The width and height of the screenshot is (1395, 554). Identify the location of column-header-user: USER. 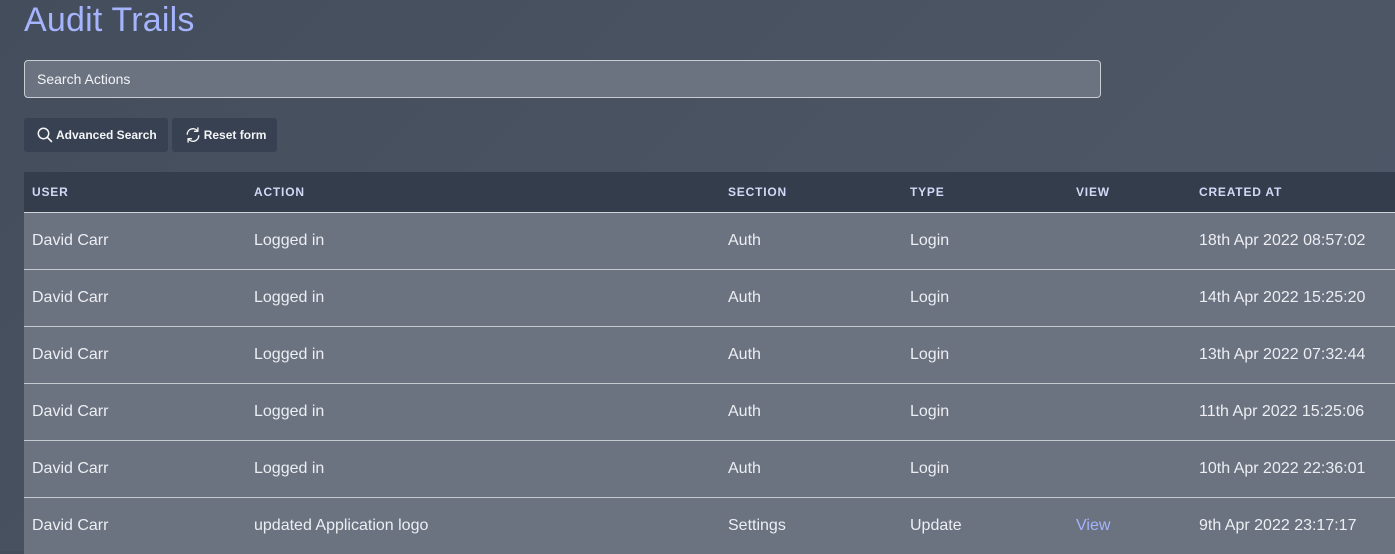
(135, 192).